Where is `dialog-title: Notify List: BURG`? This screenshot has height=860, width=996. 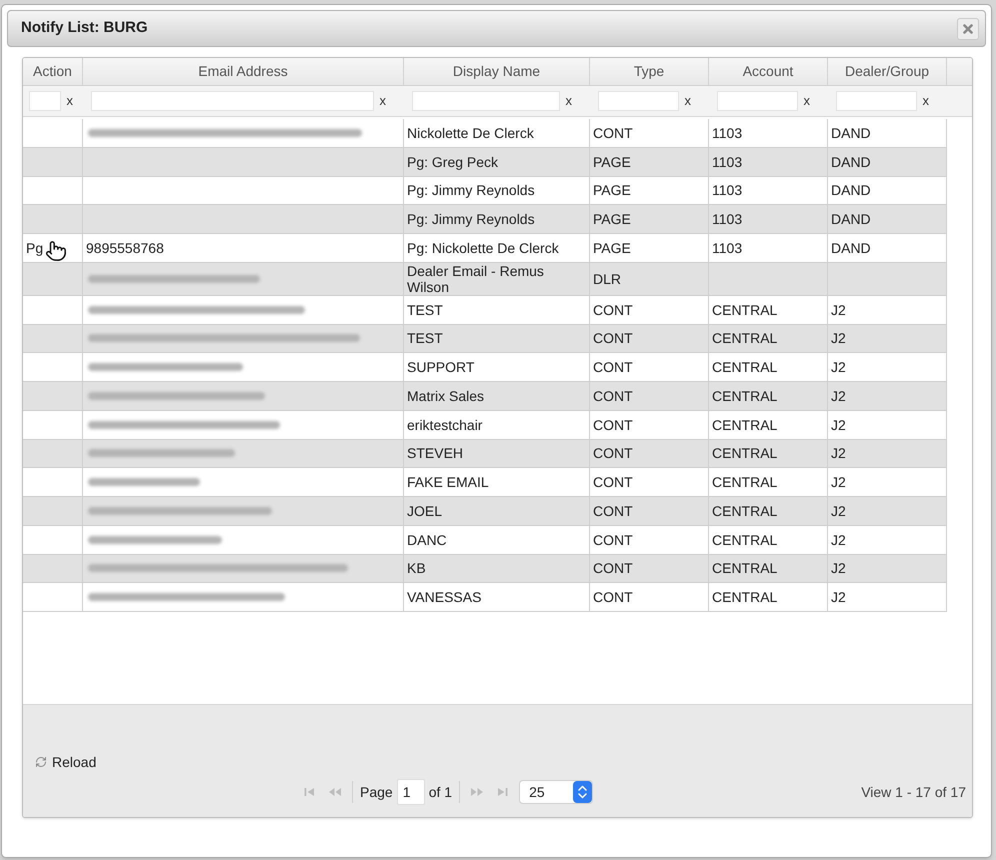
dialog-title: Notify List: BURG is located at coordinates (84, 28).